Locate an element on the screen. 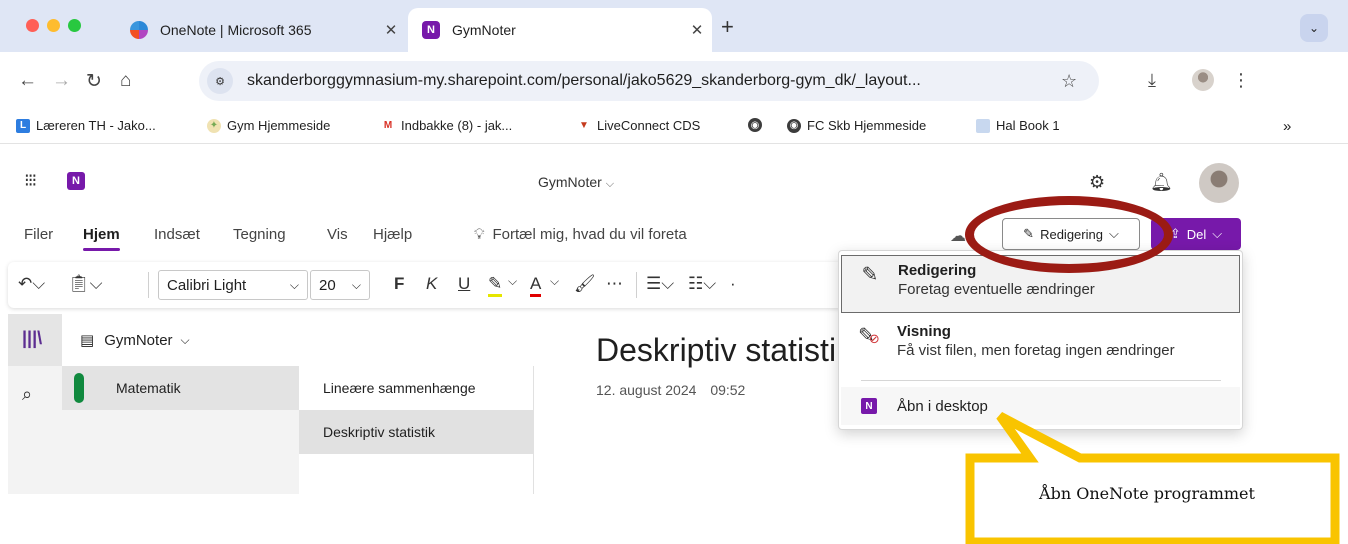 The width and height of the screenshot is (1348, 544). microsoft-365-icon is located at coordinates (139, 30).